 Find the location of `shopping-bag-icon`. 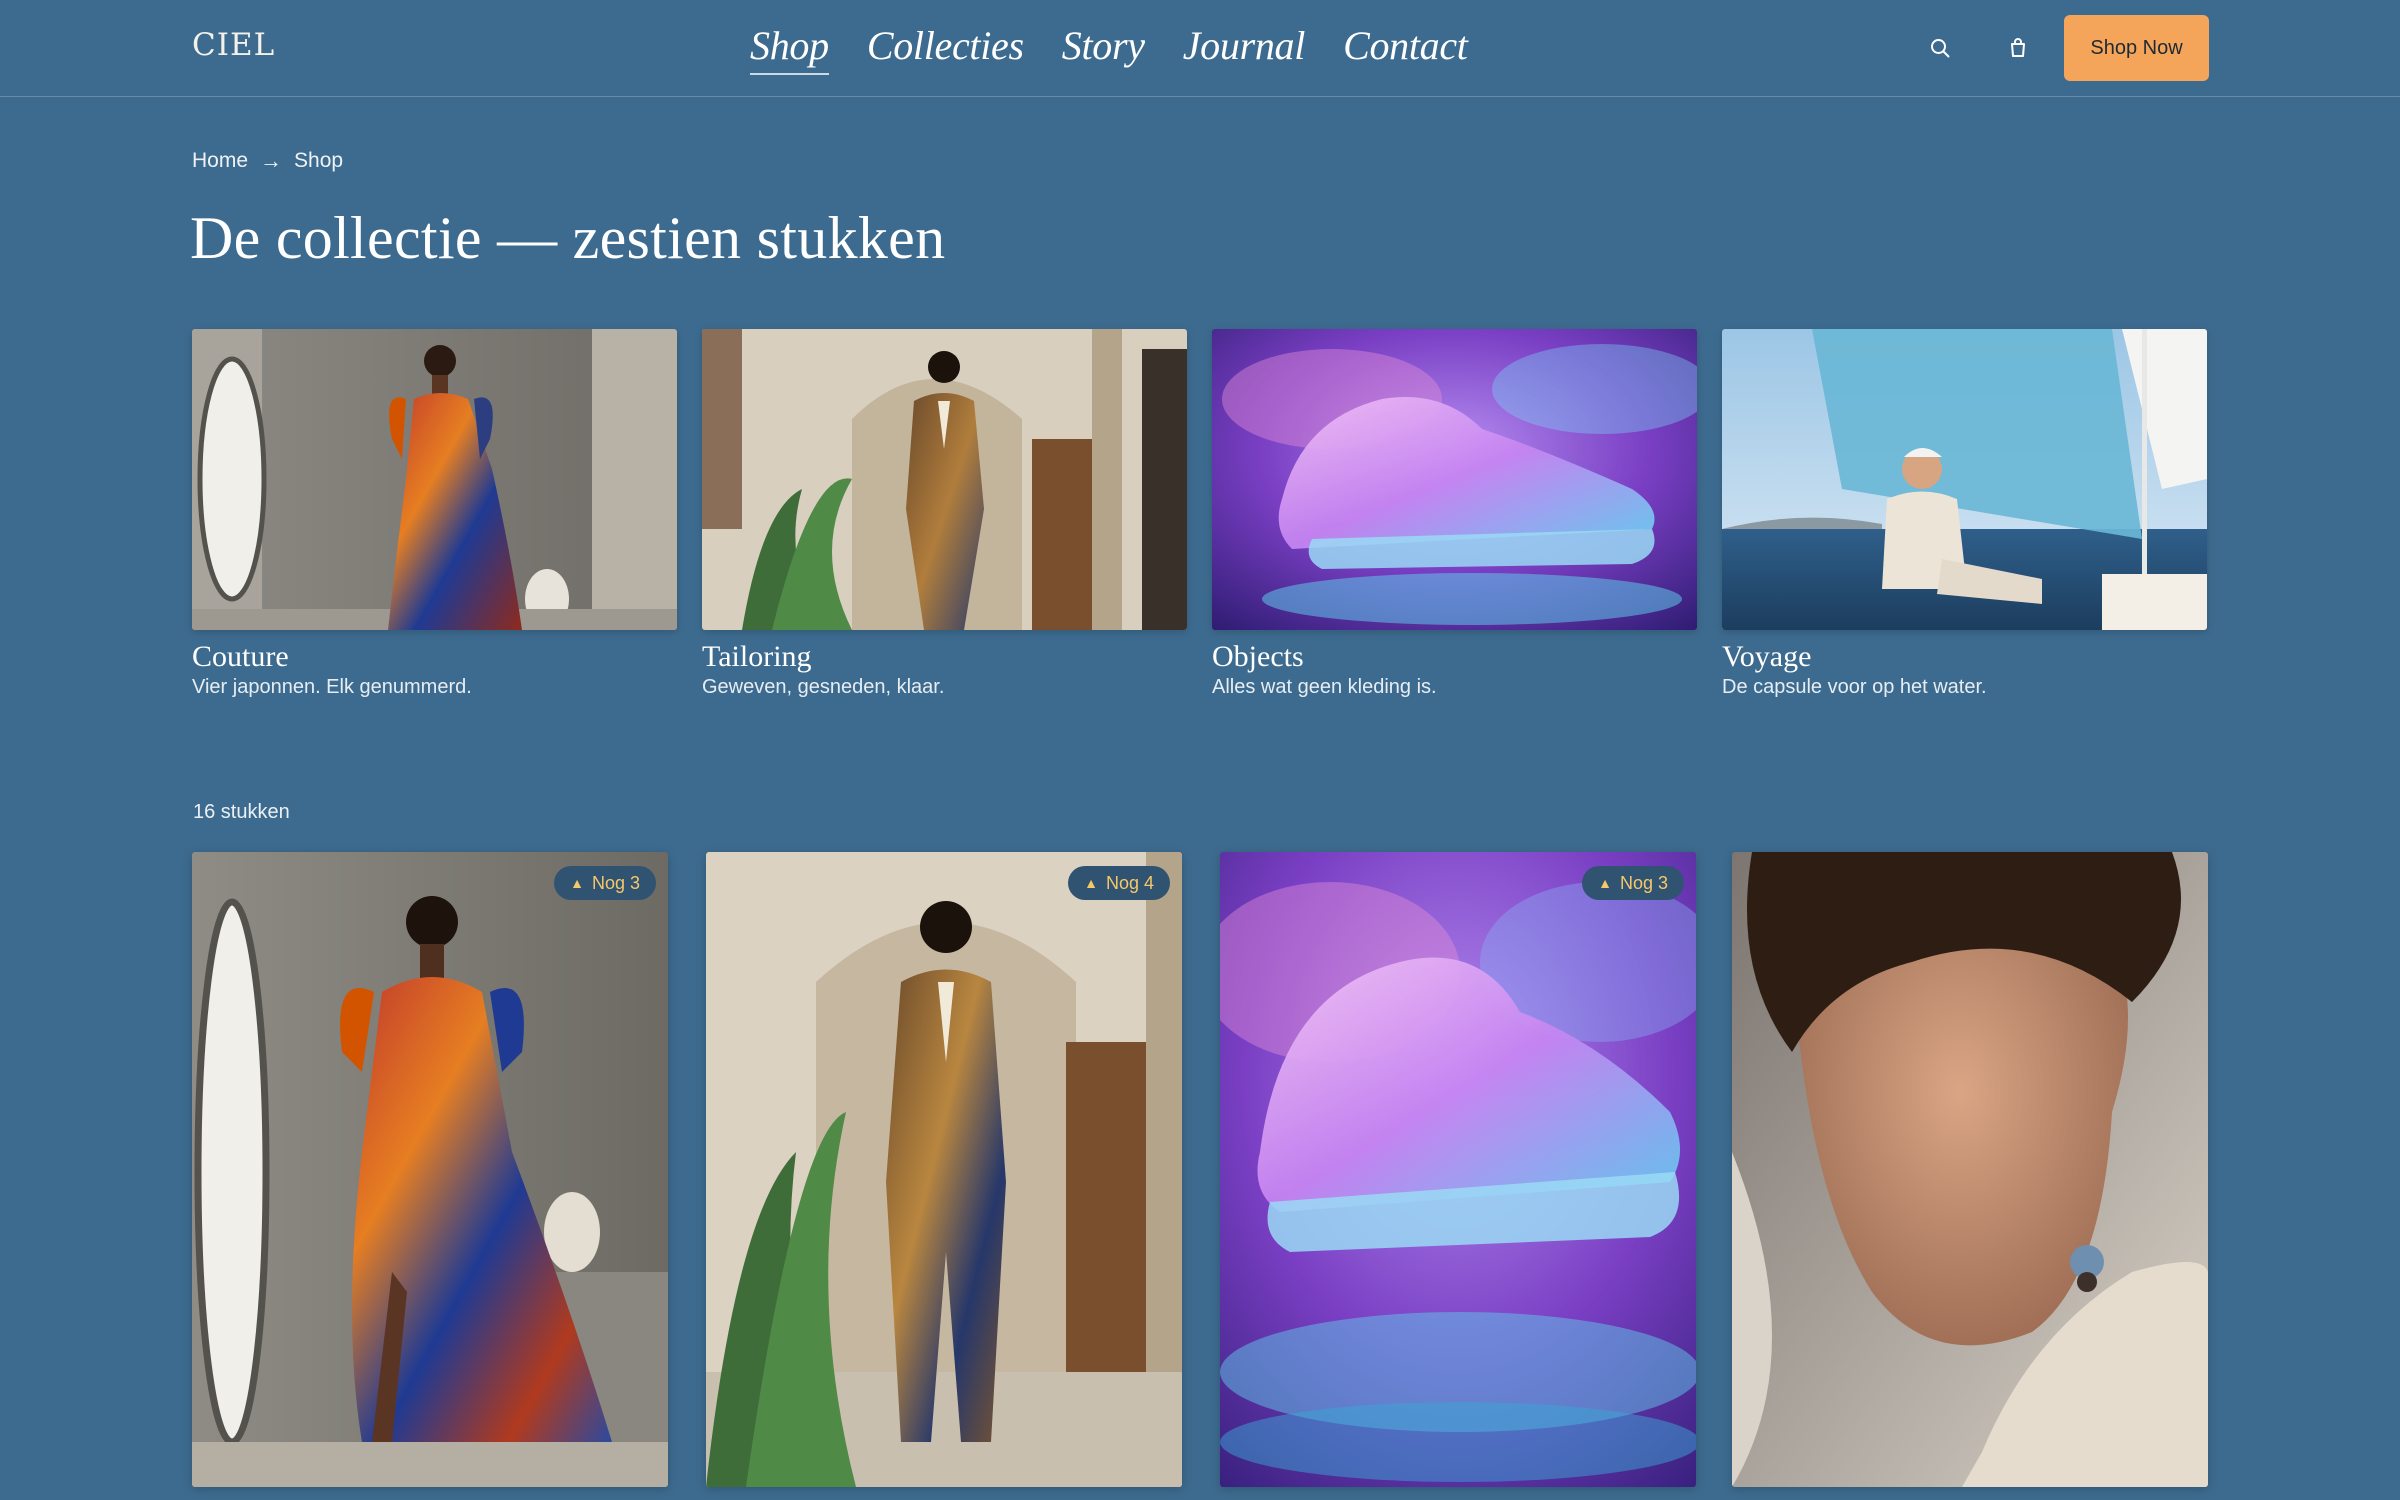

shopping-bag-icon is located at coordinates (2018, 47).